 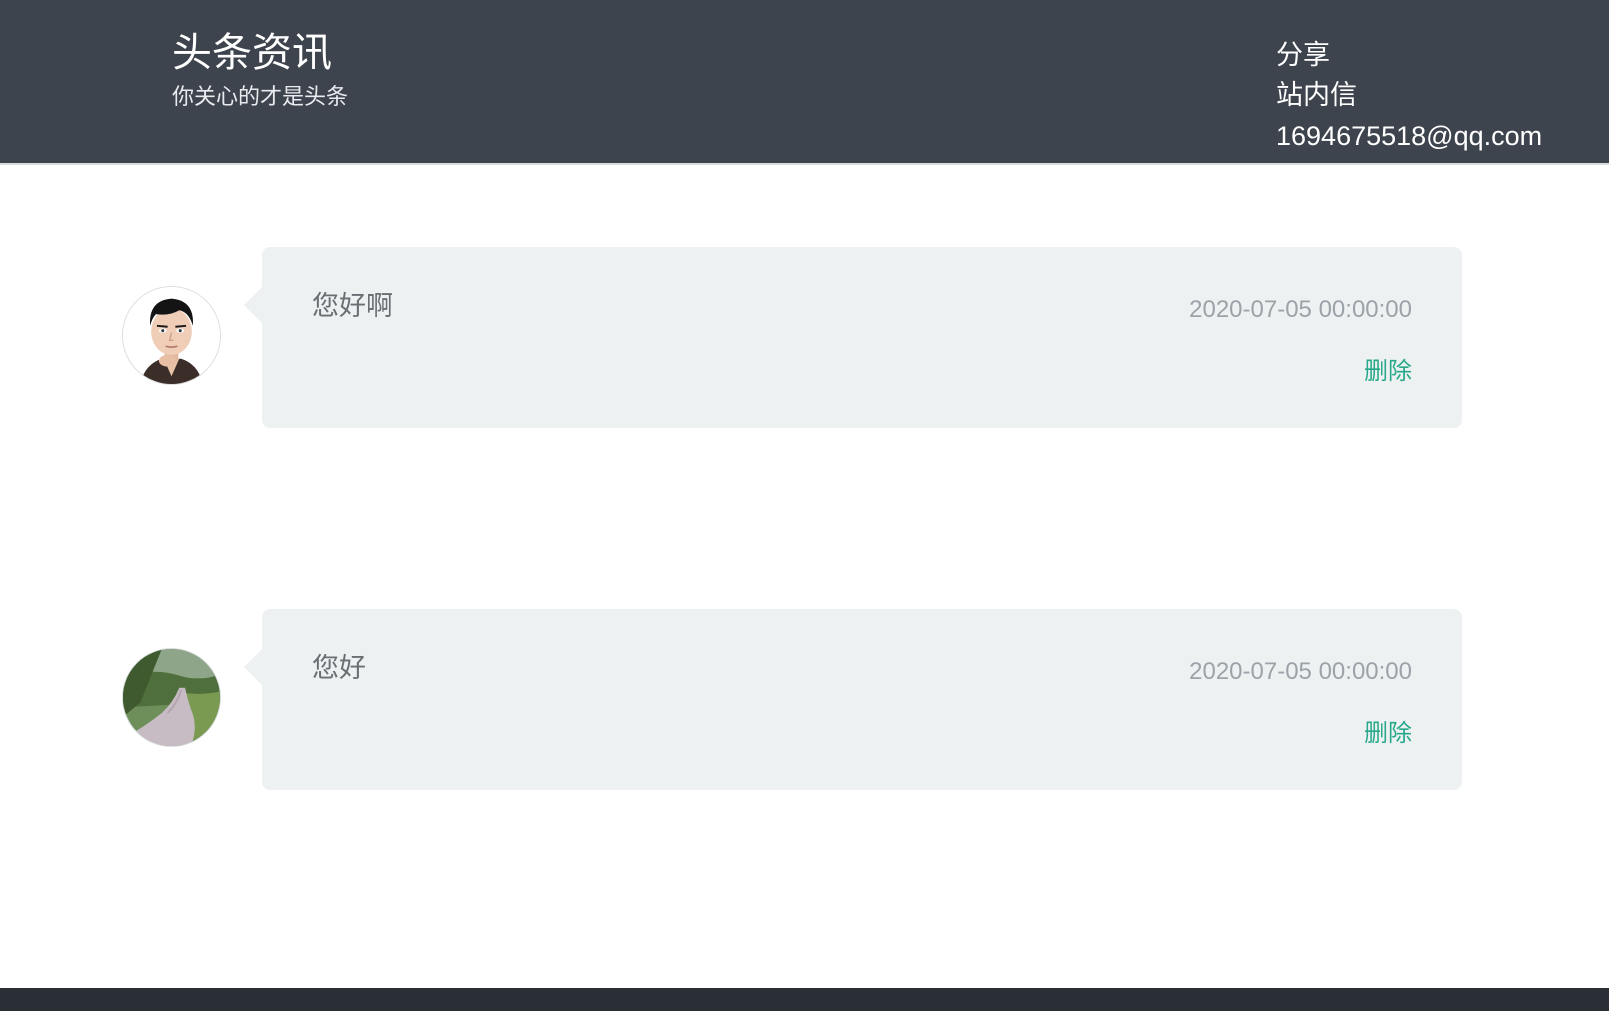 What do you see at coordinates (260, 97) in the screenshot?
I see `site-subtitle: 你关心的才是头条` at bounding box center [260, 97].